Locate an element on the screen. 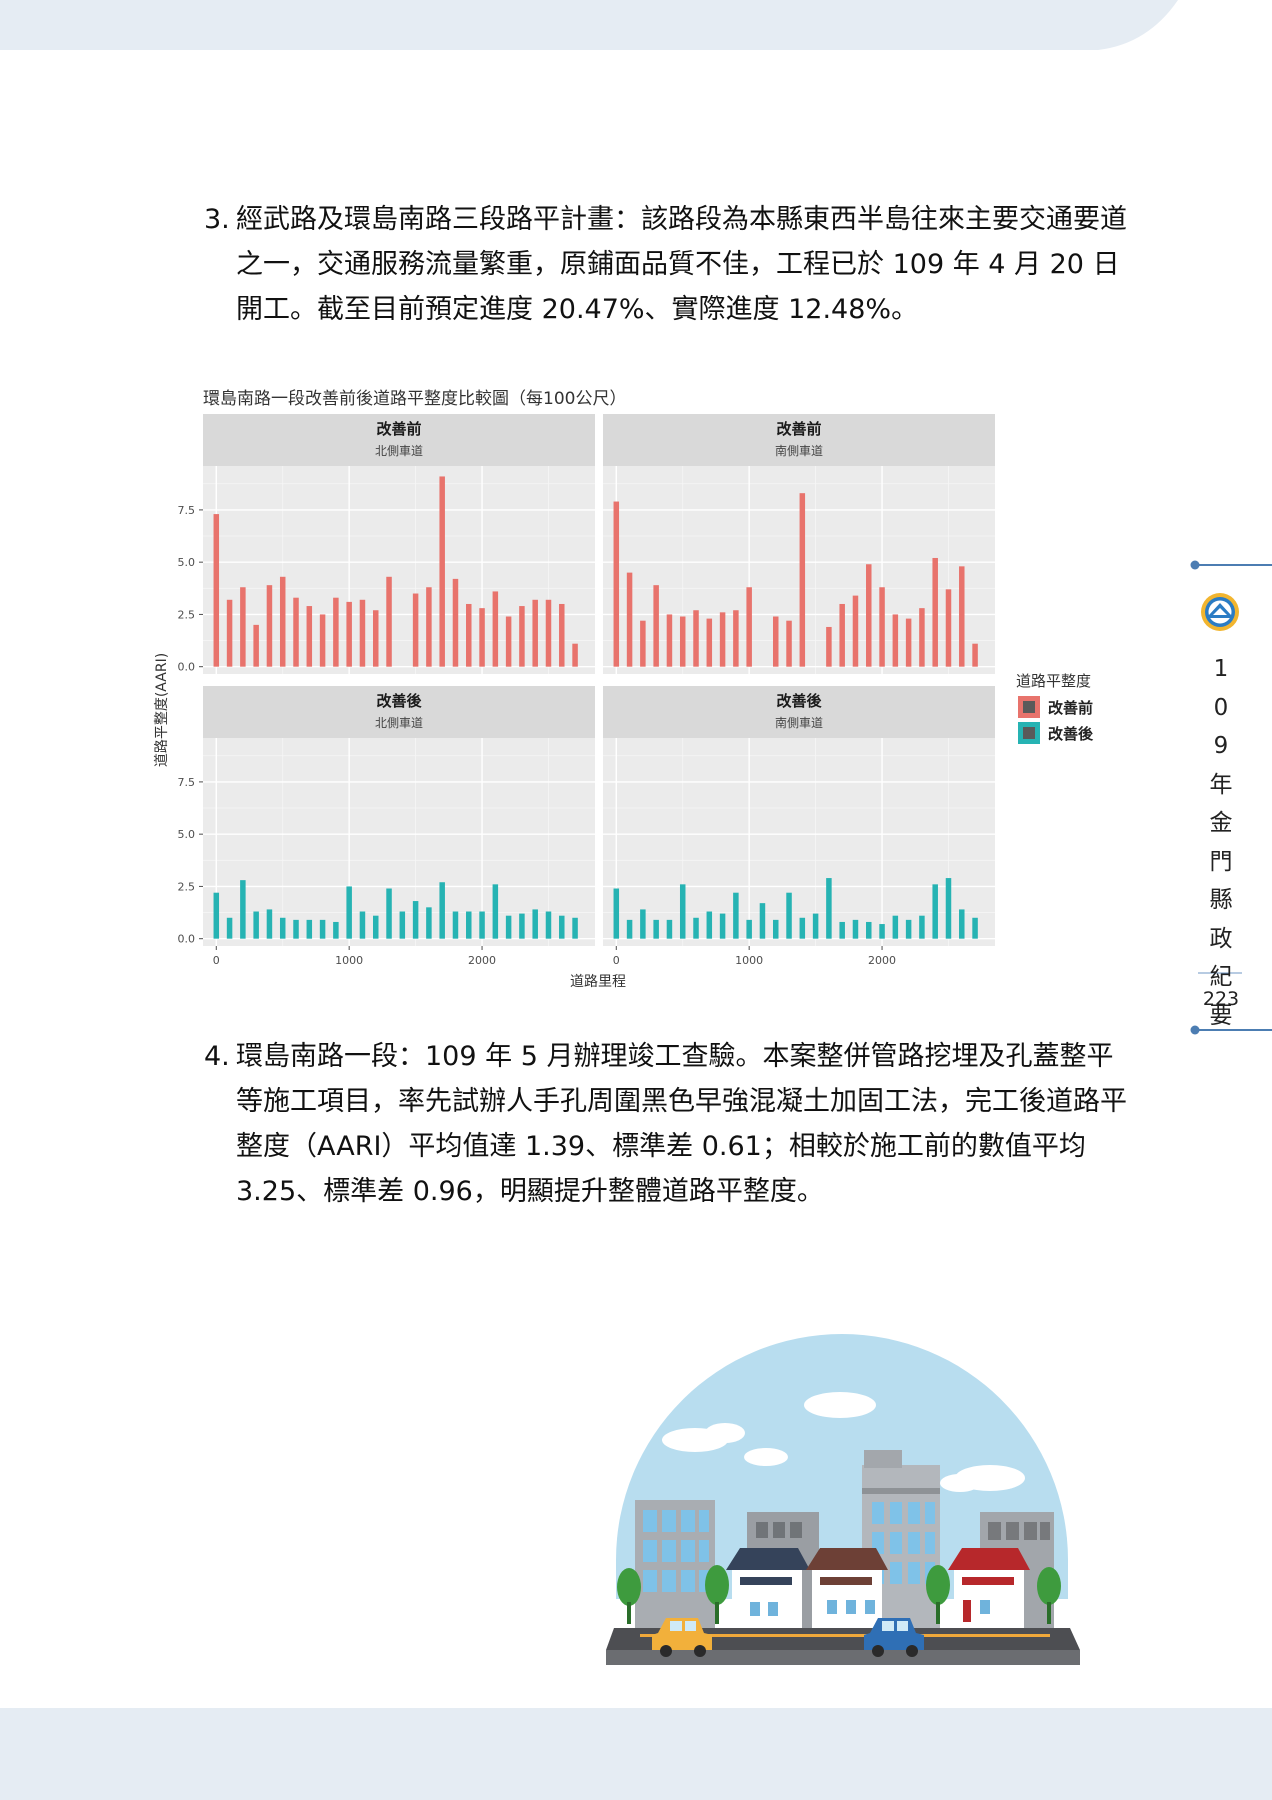 This screenshot has height=1800, width=1272. sidebar-title-char: 1 is located at coordinates (1221, 669).